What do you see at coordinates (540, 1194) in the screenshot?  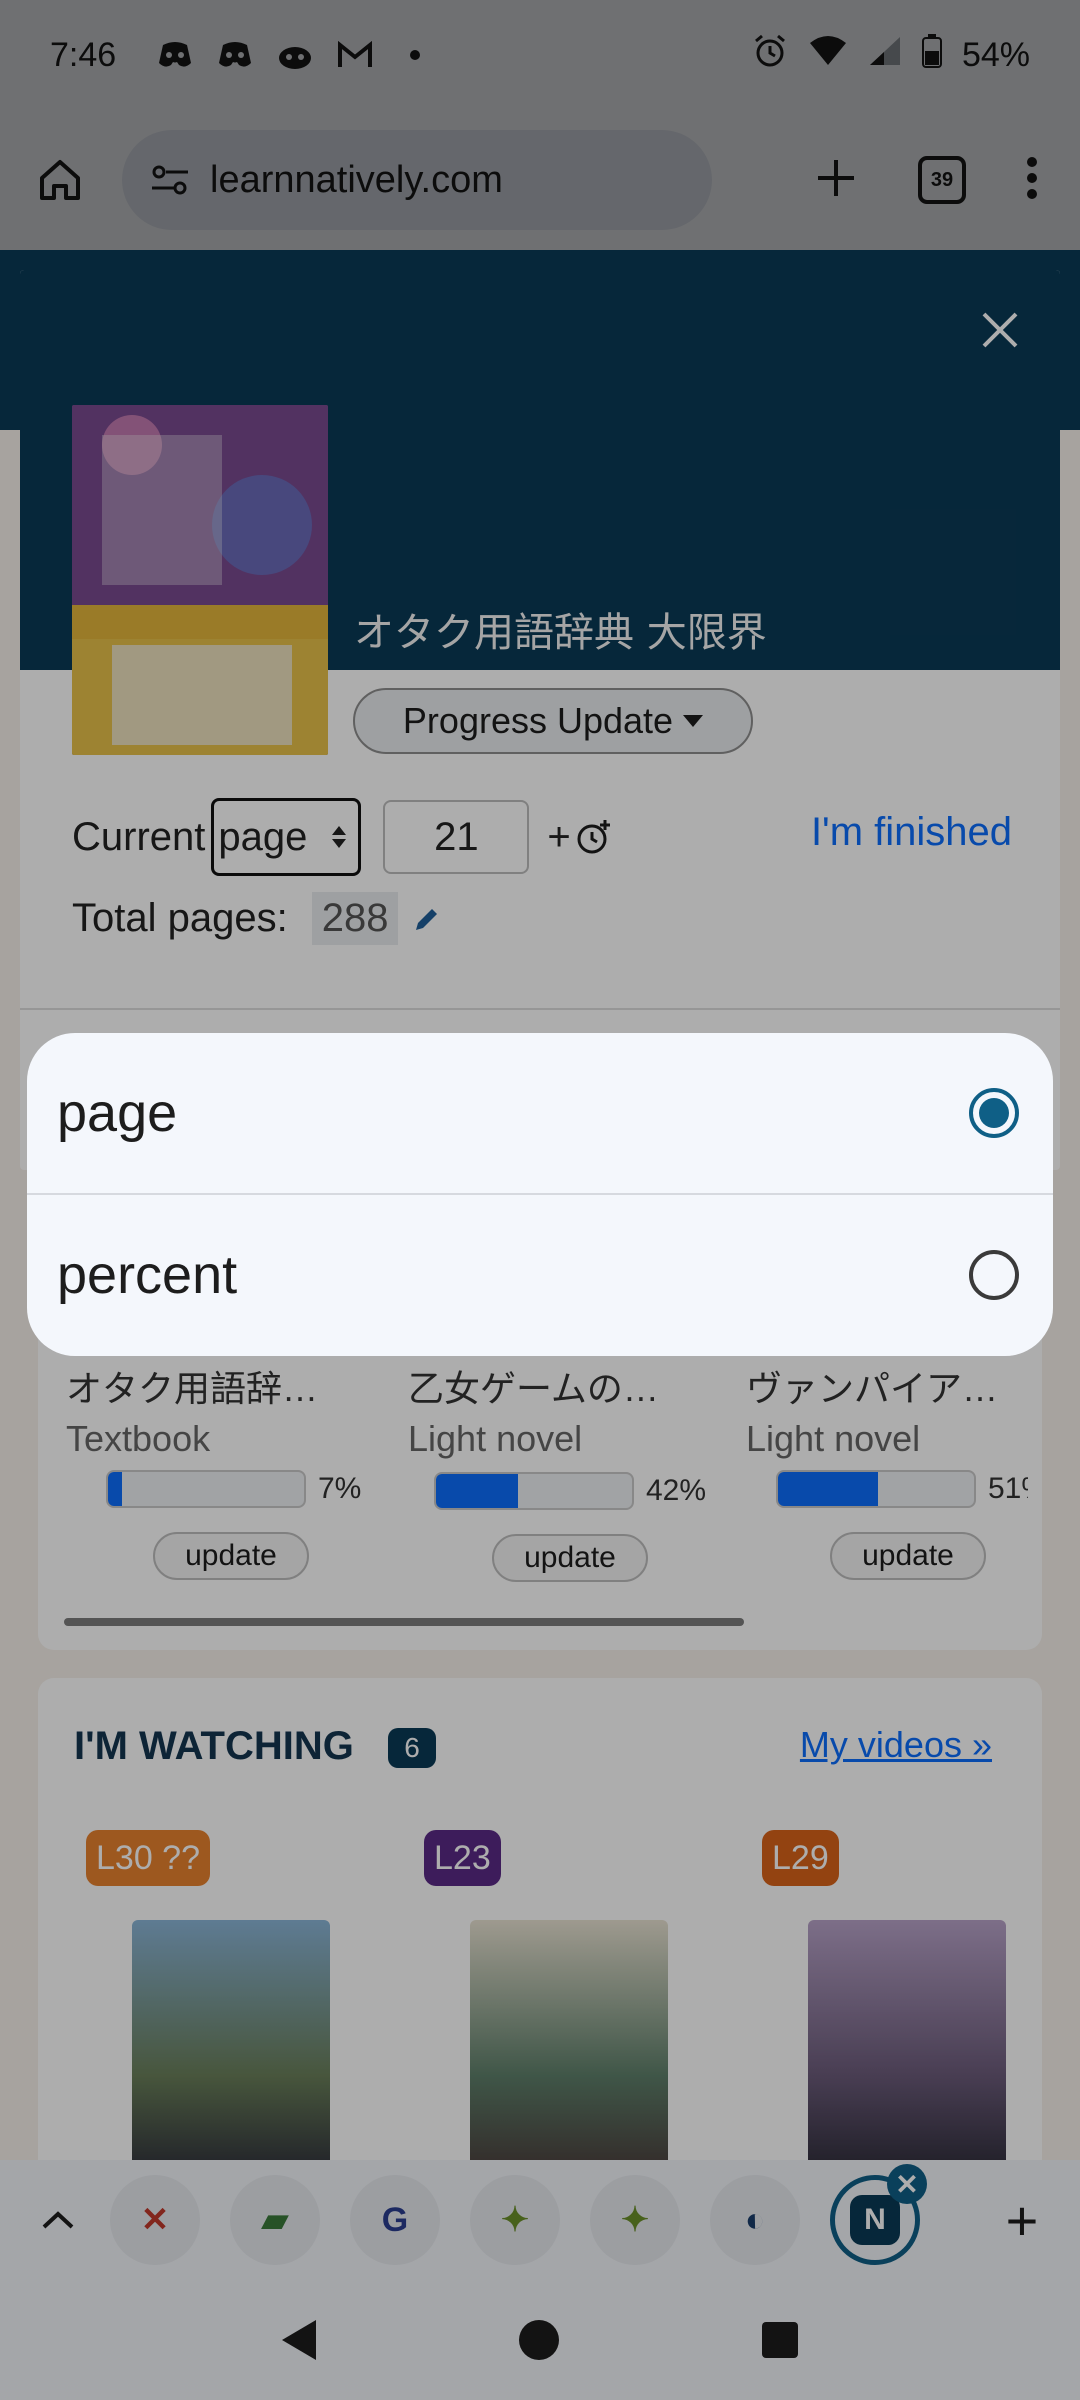 I see `unit-picker-dialog: page percent` at bounding box center [540, 1194].